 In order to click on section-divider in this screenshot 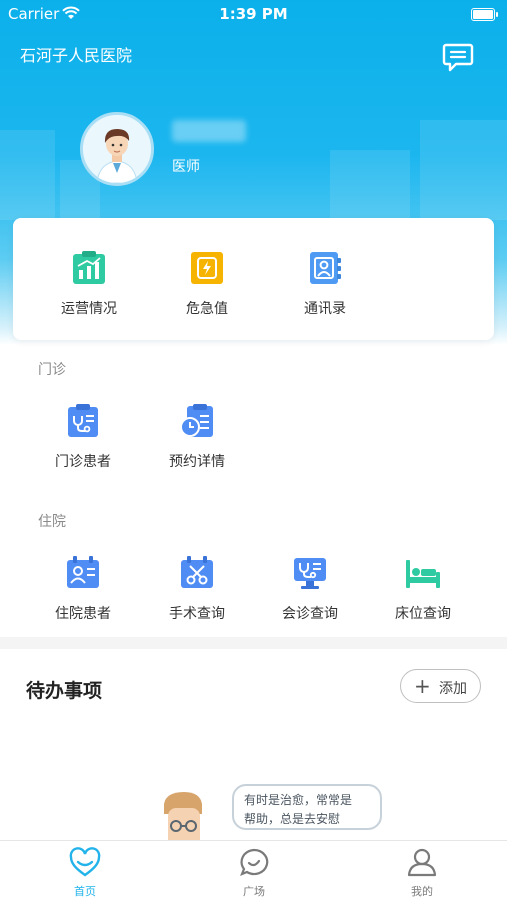, I will do `click(253, 643)`.